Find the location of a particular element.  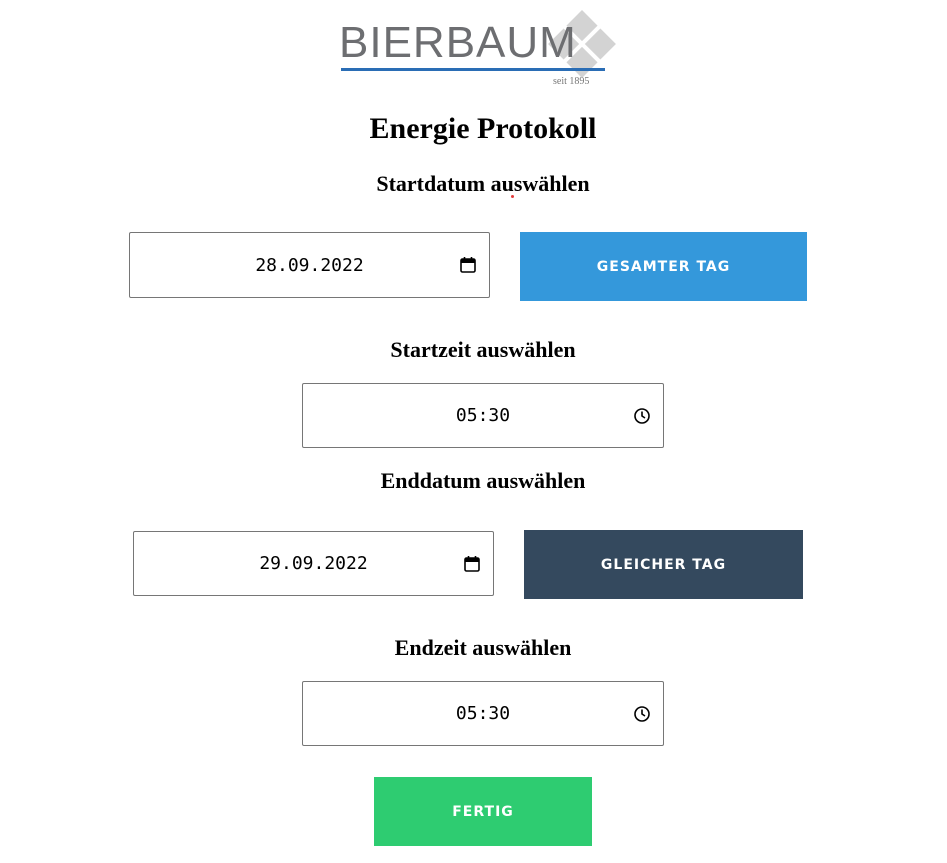

end-date-input: 29.09.2022 is located at coordinates (313, 563).